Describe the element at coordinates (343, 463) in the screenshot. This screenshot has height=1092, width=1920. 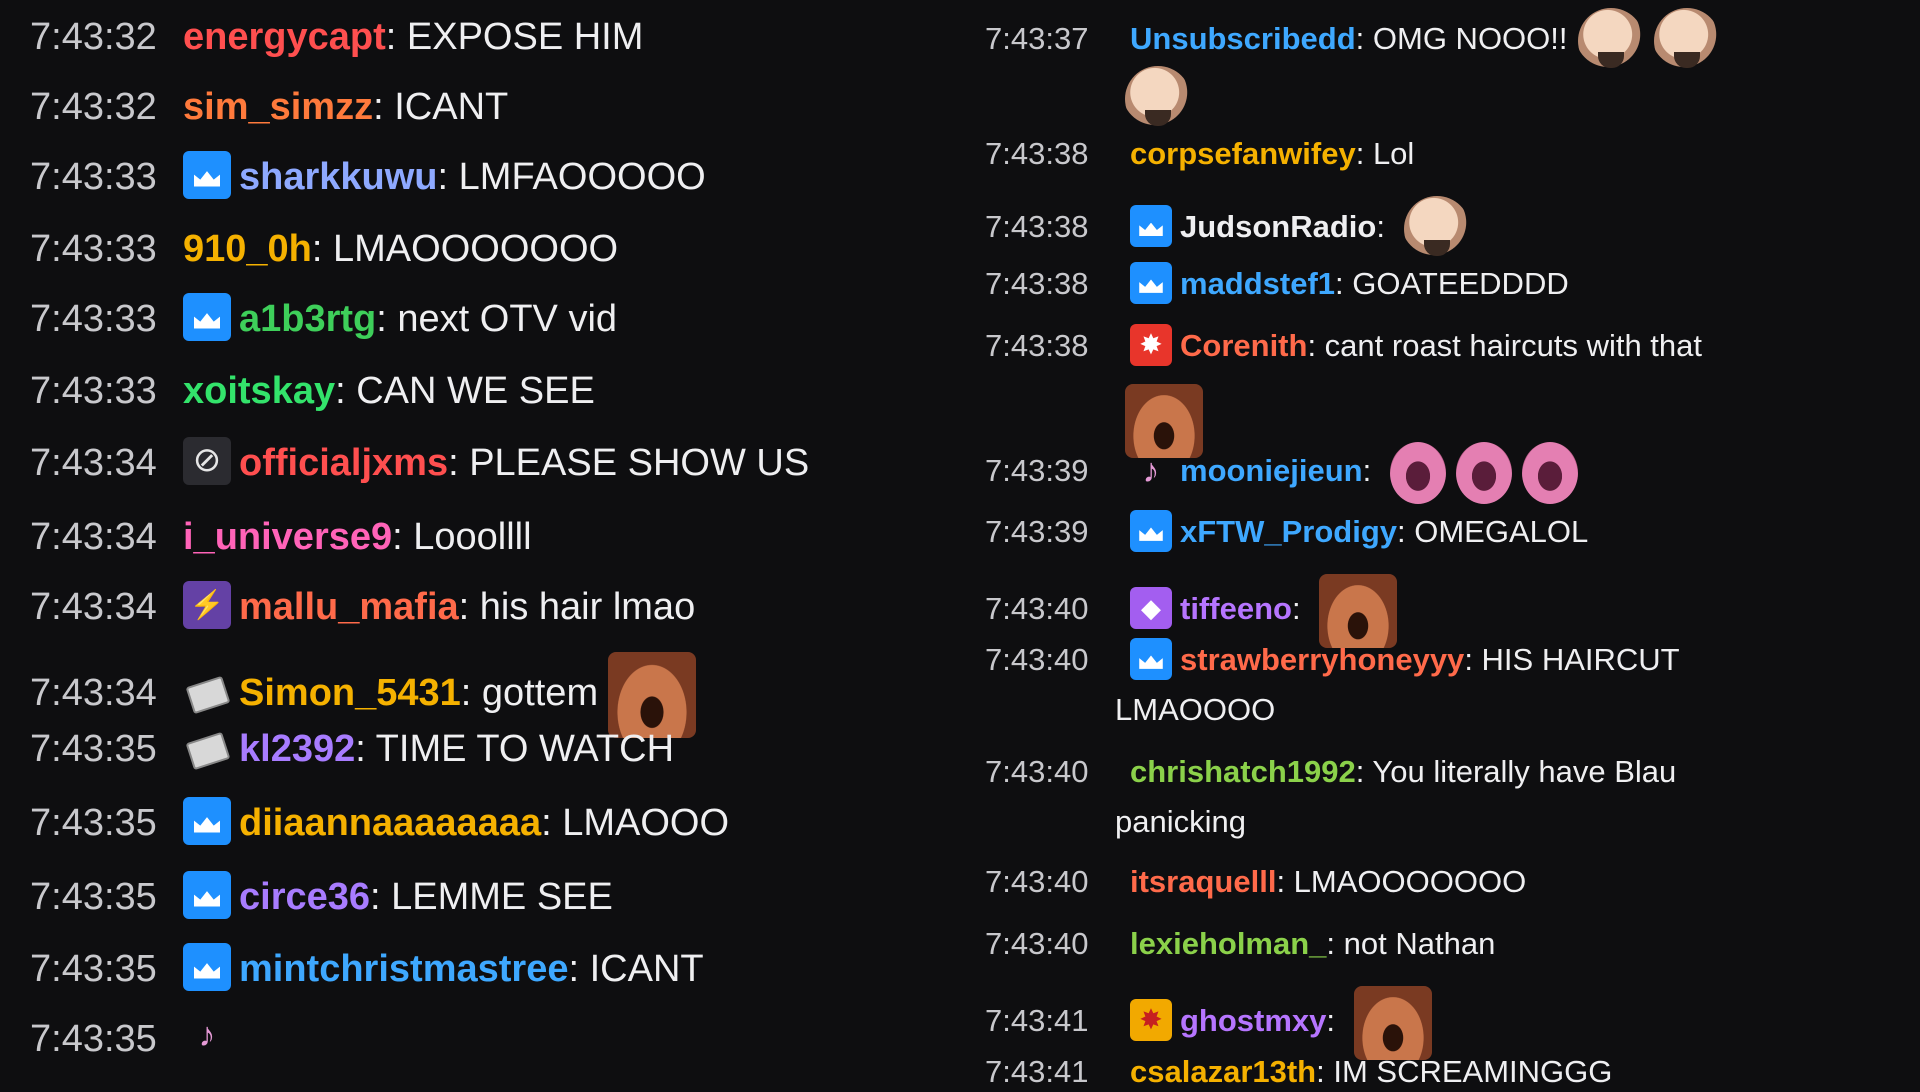
I see `username: officialjxms` at that location.